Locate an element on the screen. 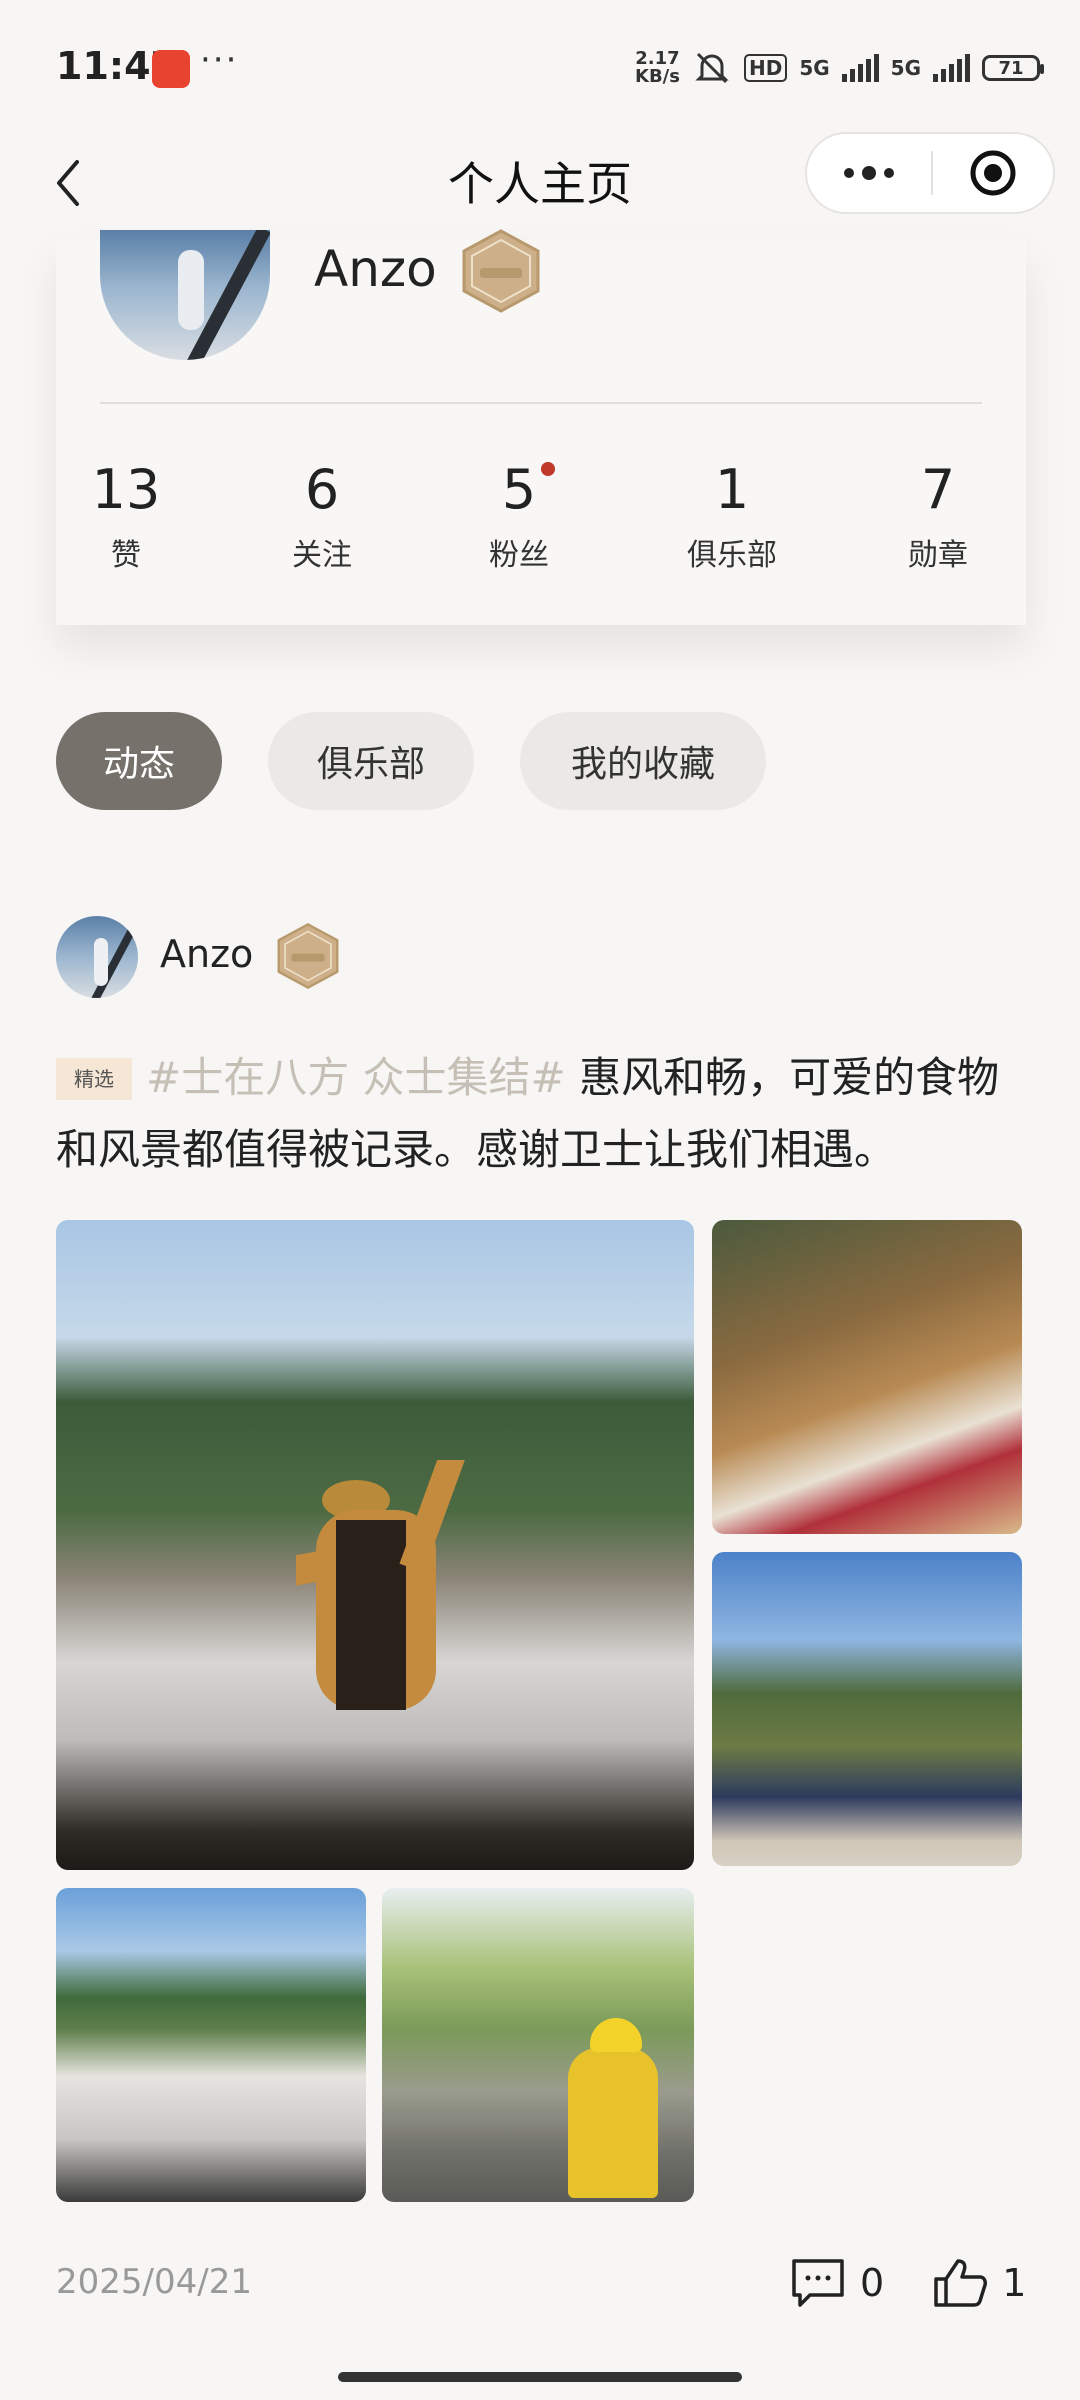 This screenshot has height=2400, width=1080. stats-row: 13 赞 6 关注 5 粉丝 1 俱乐部 7 勋章 is located at coordinates (541, 530).